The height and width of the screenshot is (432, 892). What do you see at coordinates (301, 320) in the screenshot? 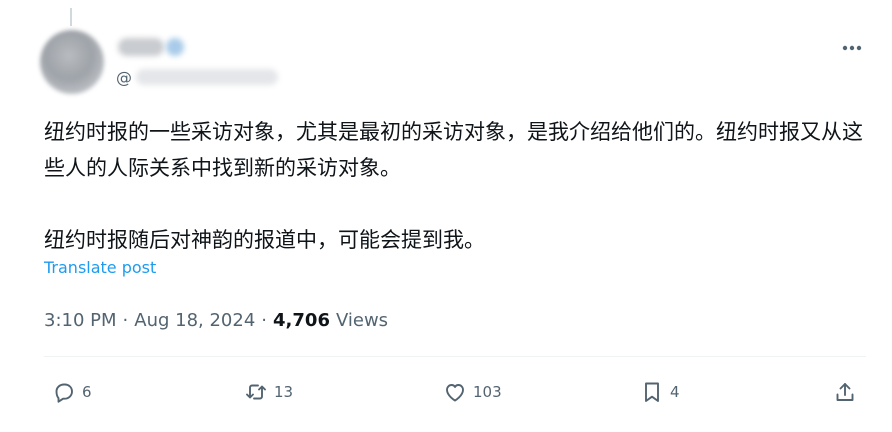
I see `views-count: 4,706` at bounding box center [301, 320].